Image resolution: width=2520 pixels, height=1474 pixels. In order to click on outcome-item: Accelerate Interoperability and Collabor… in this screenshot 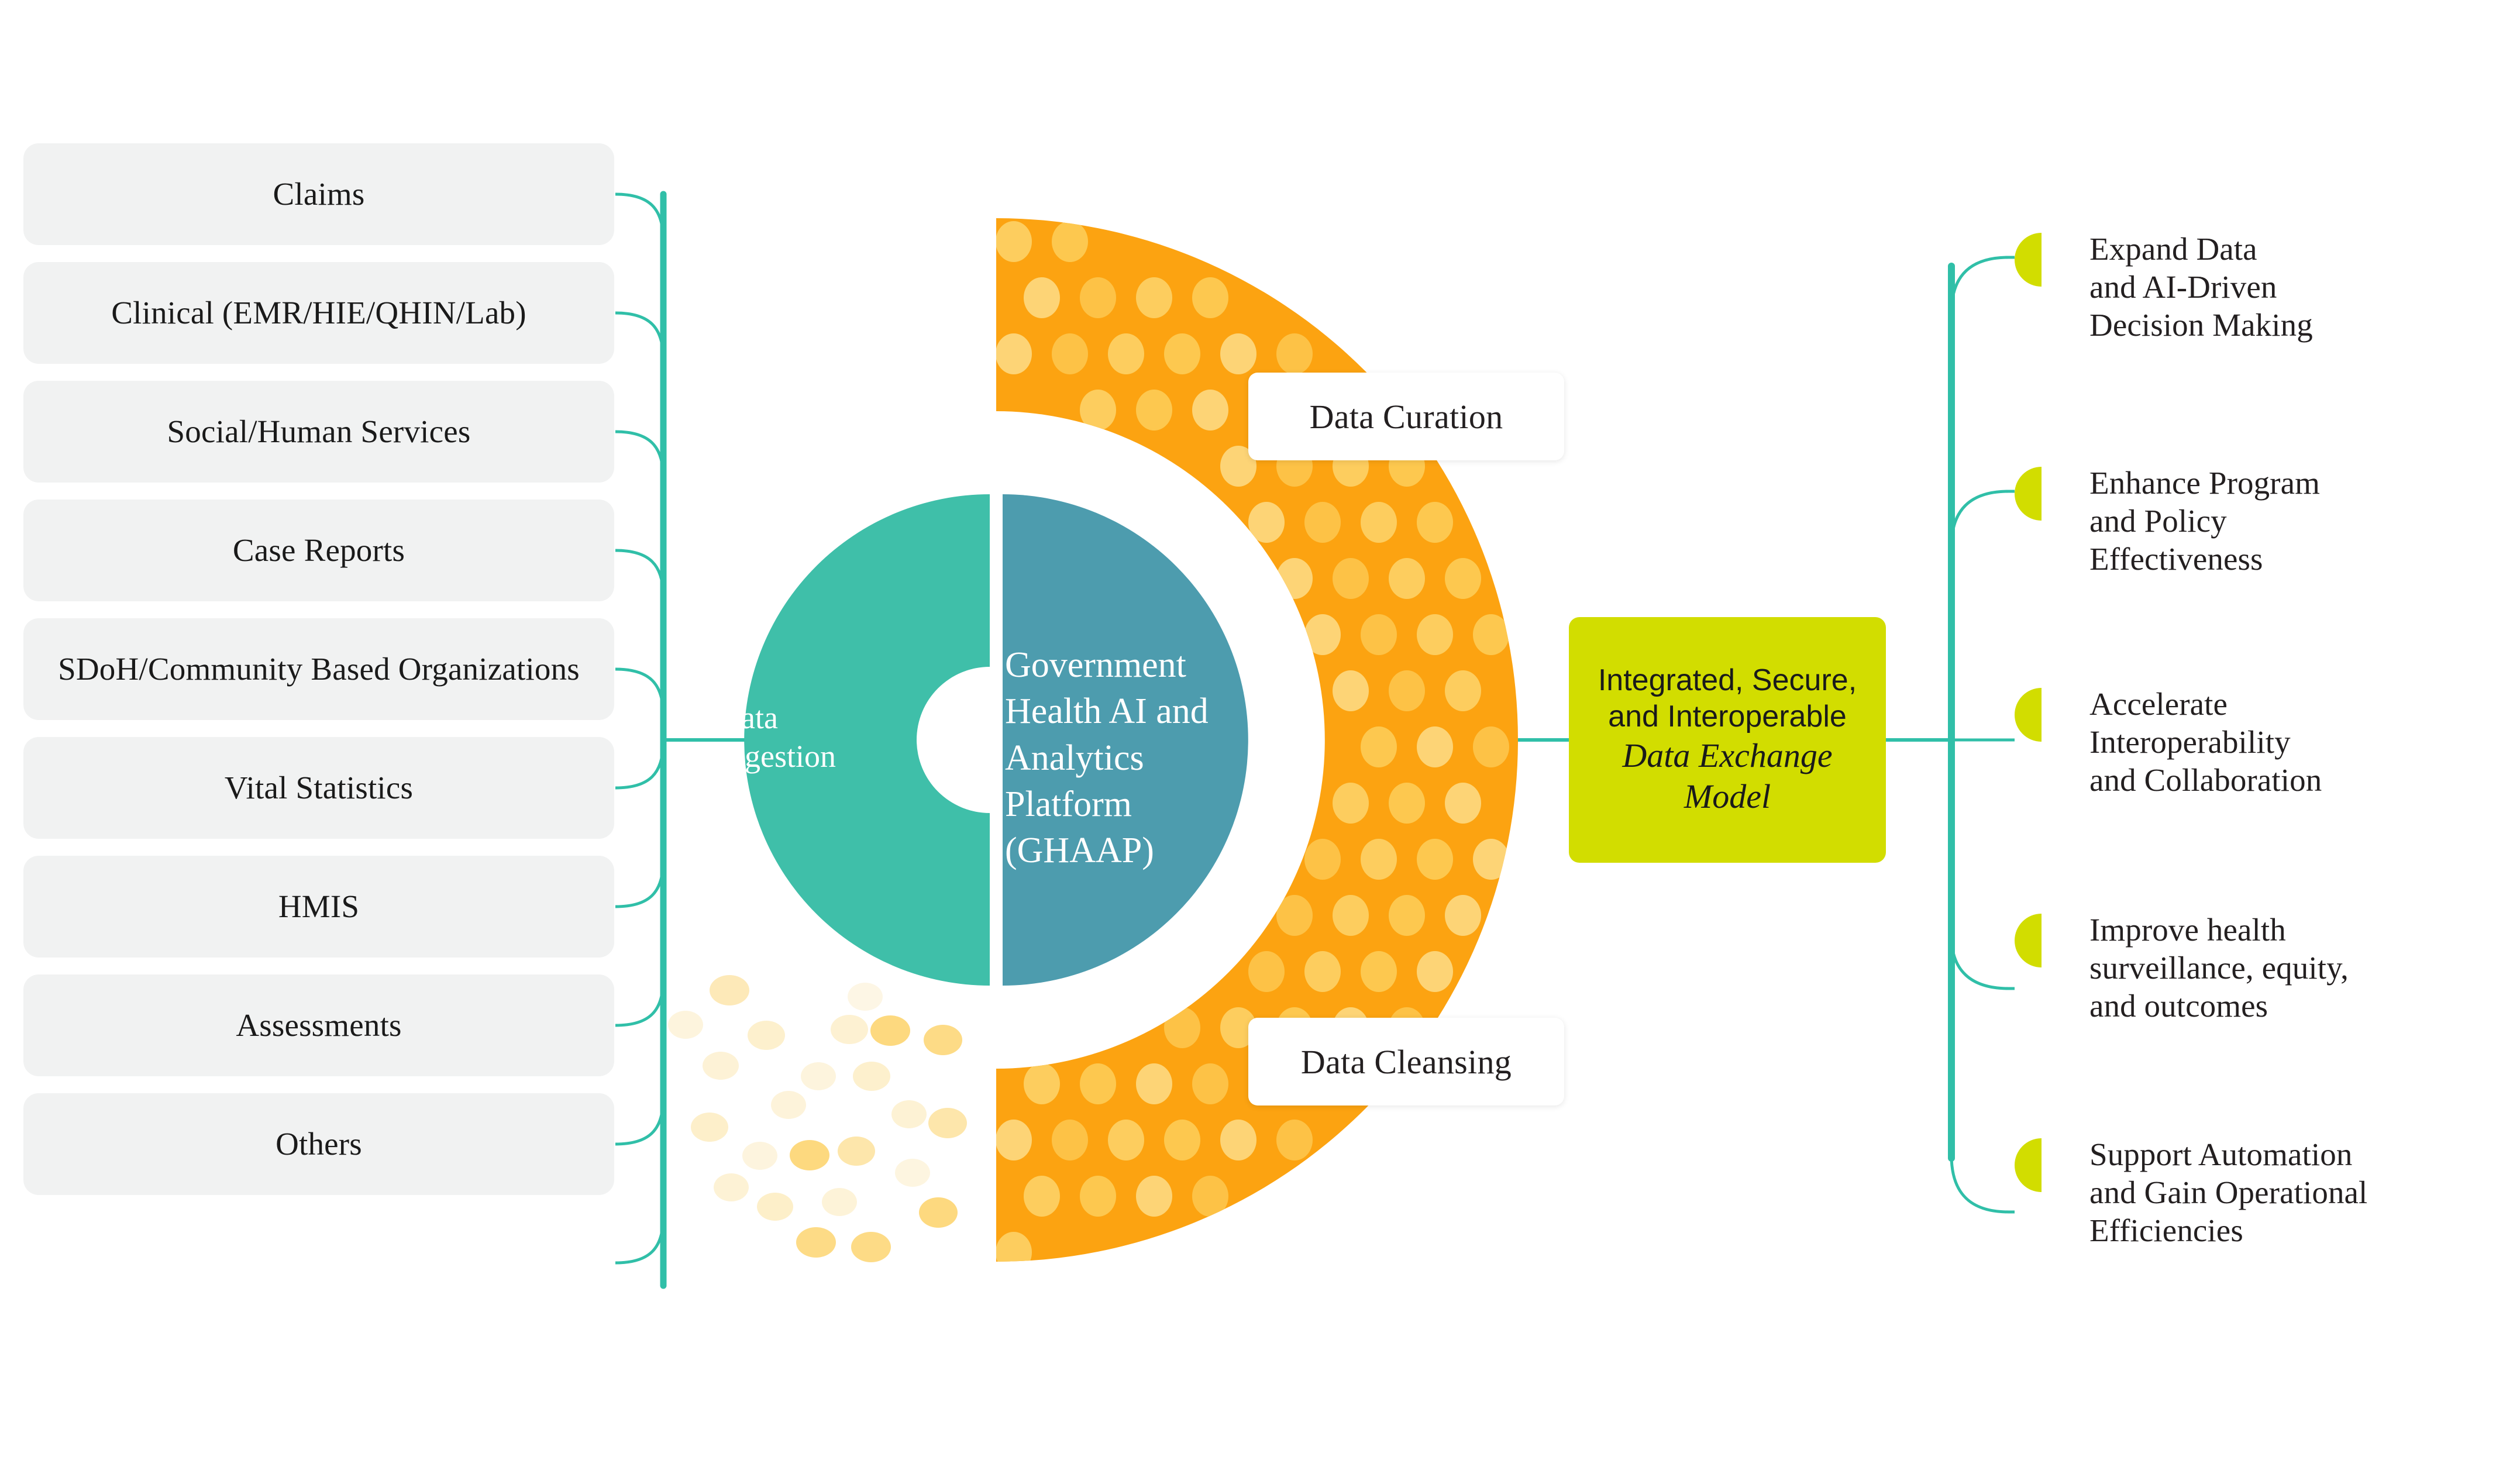, I will do `click(2168, 743)`.